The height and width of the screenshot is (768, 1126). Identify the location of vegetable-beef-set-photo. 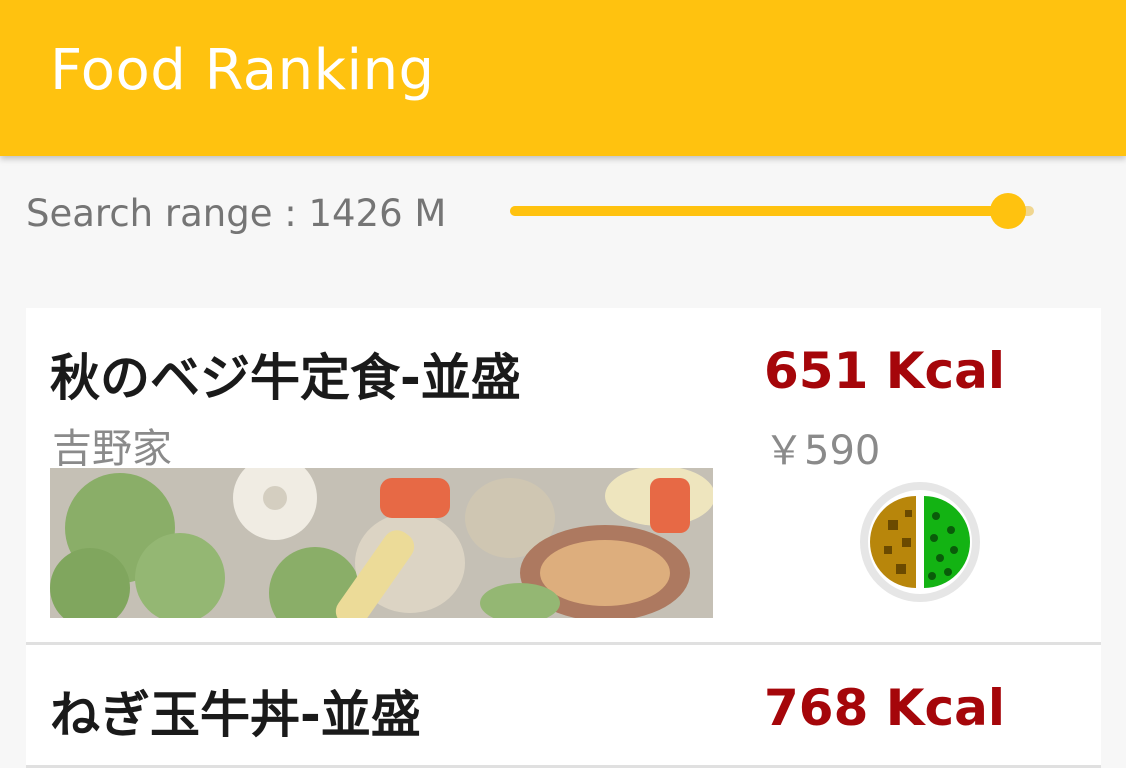
(381, 543).